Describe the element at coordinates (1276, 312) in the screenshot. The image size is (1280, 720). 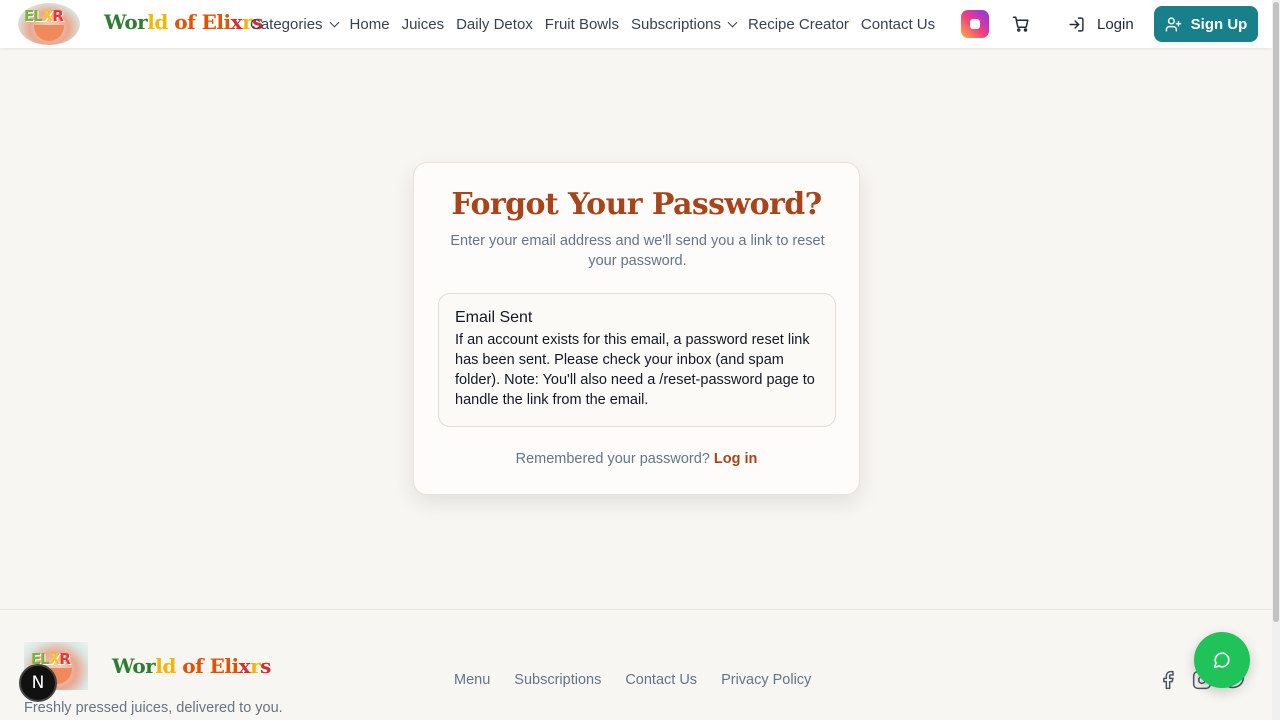
I see `scrollbar-thumb` at that location.